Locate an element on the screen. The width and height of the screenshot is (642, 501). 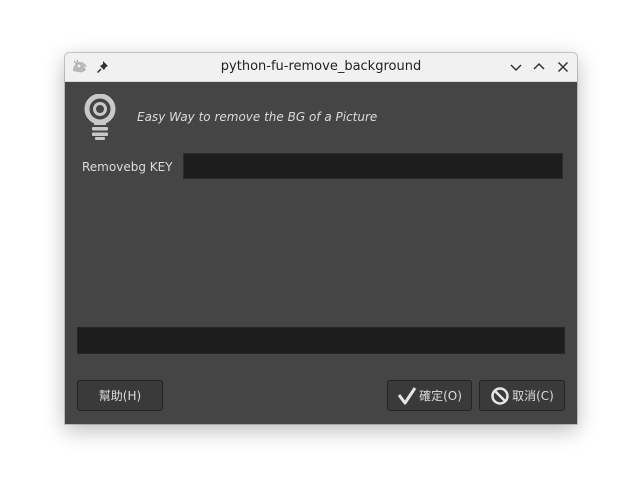
cancel-icon is located at coordinates (500, 395).